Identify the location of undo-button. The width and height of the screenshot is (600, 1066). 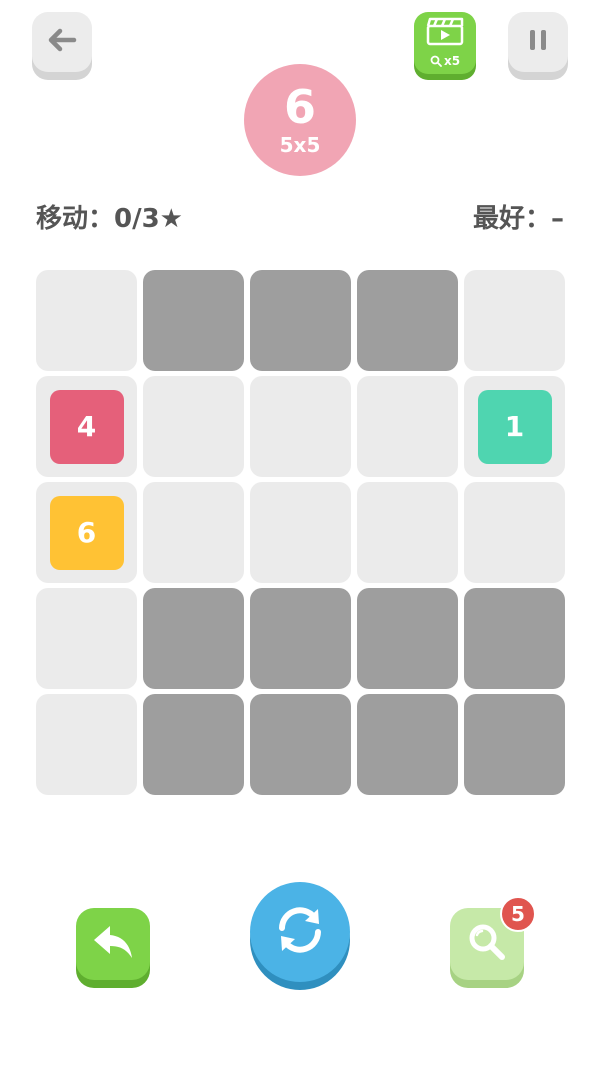
(113, 944).